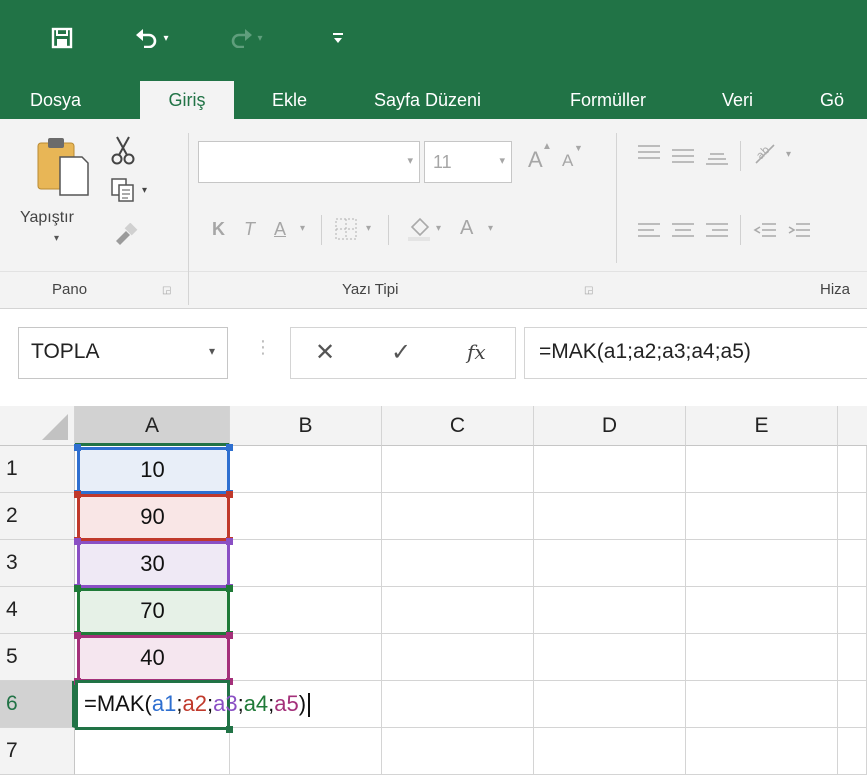 Image resolution: width=867 pixels, height=782 pixels. I want to click on cell-d2, so click(610, 516).